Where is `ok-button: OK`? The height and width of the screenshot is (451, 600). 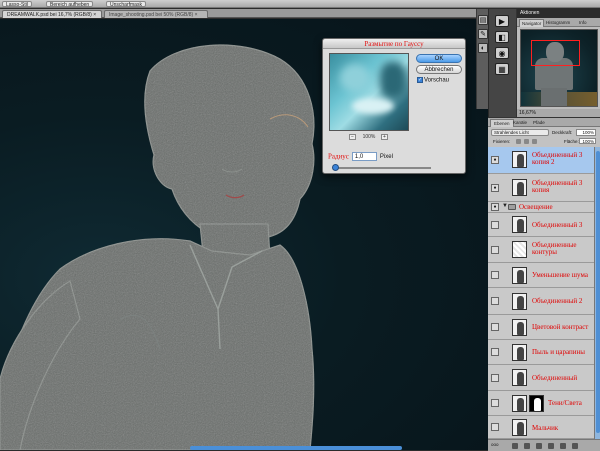 ok-button: OK is located at coordinates (439, 58).